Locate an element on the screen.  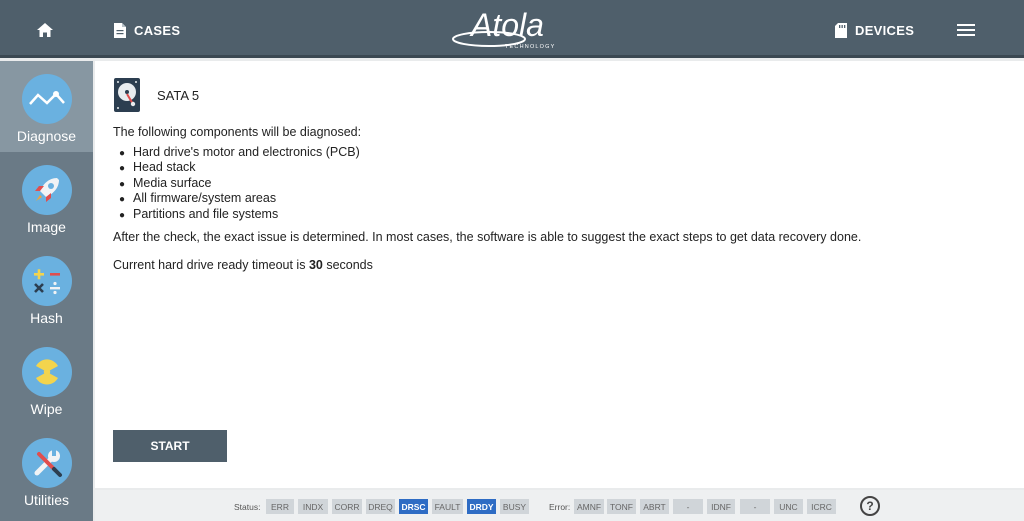
sidebar-item-image: Image is located at coordinates (46, 197).